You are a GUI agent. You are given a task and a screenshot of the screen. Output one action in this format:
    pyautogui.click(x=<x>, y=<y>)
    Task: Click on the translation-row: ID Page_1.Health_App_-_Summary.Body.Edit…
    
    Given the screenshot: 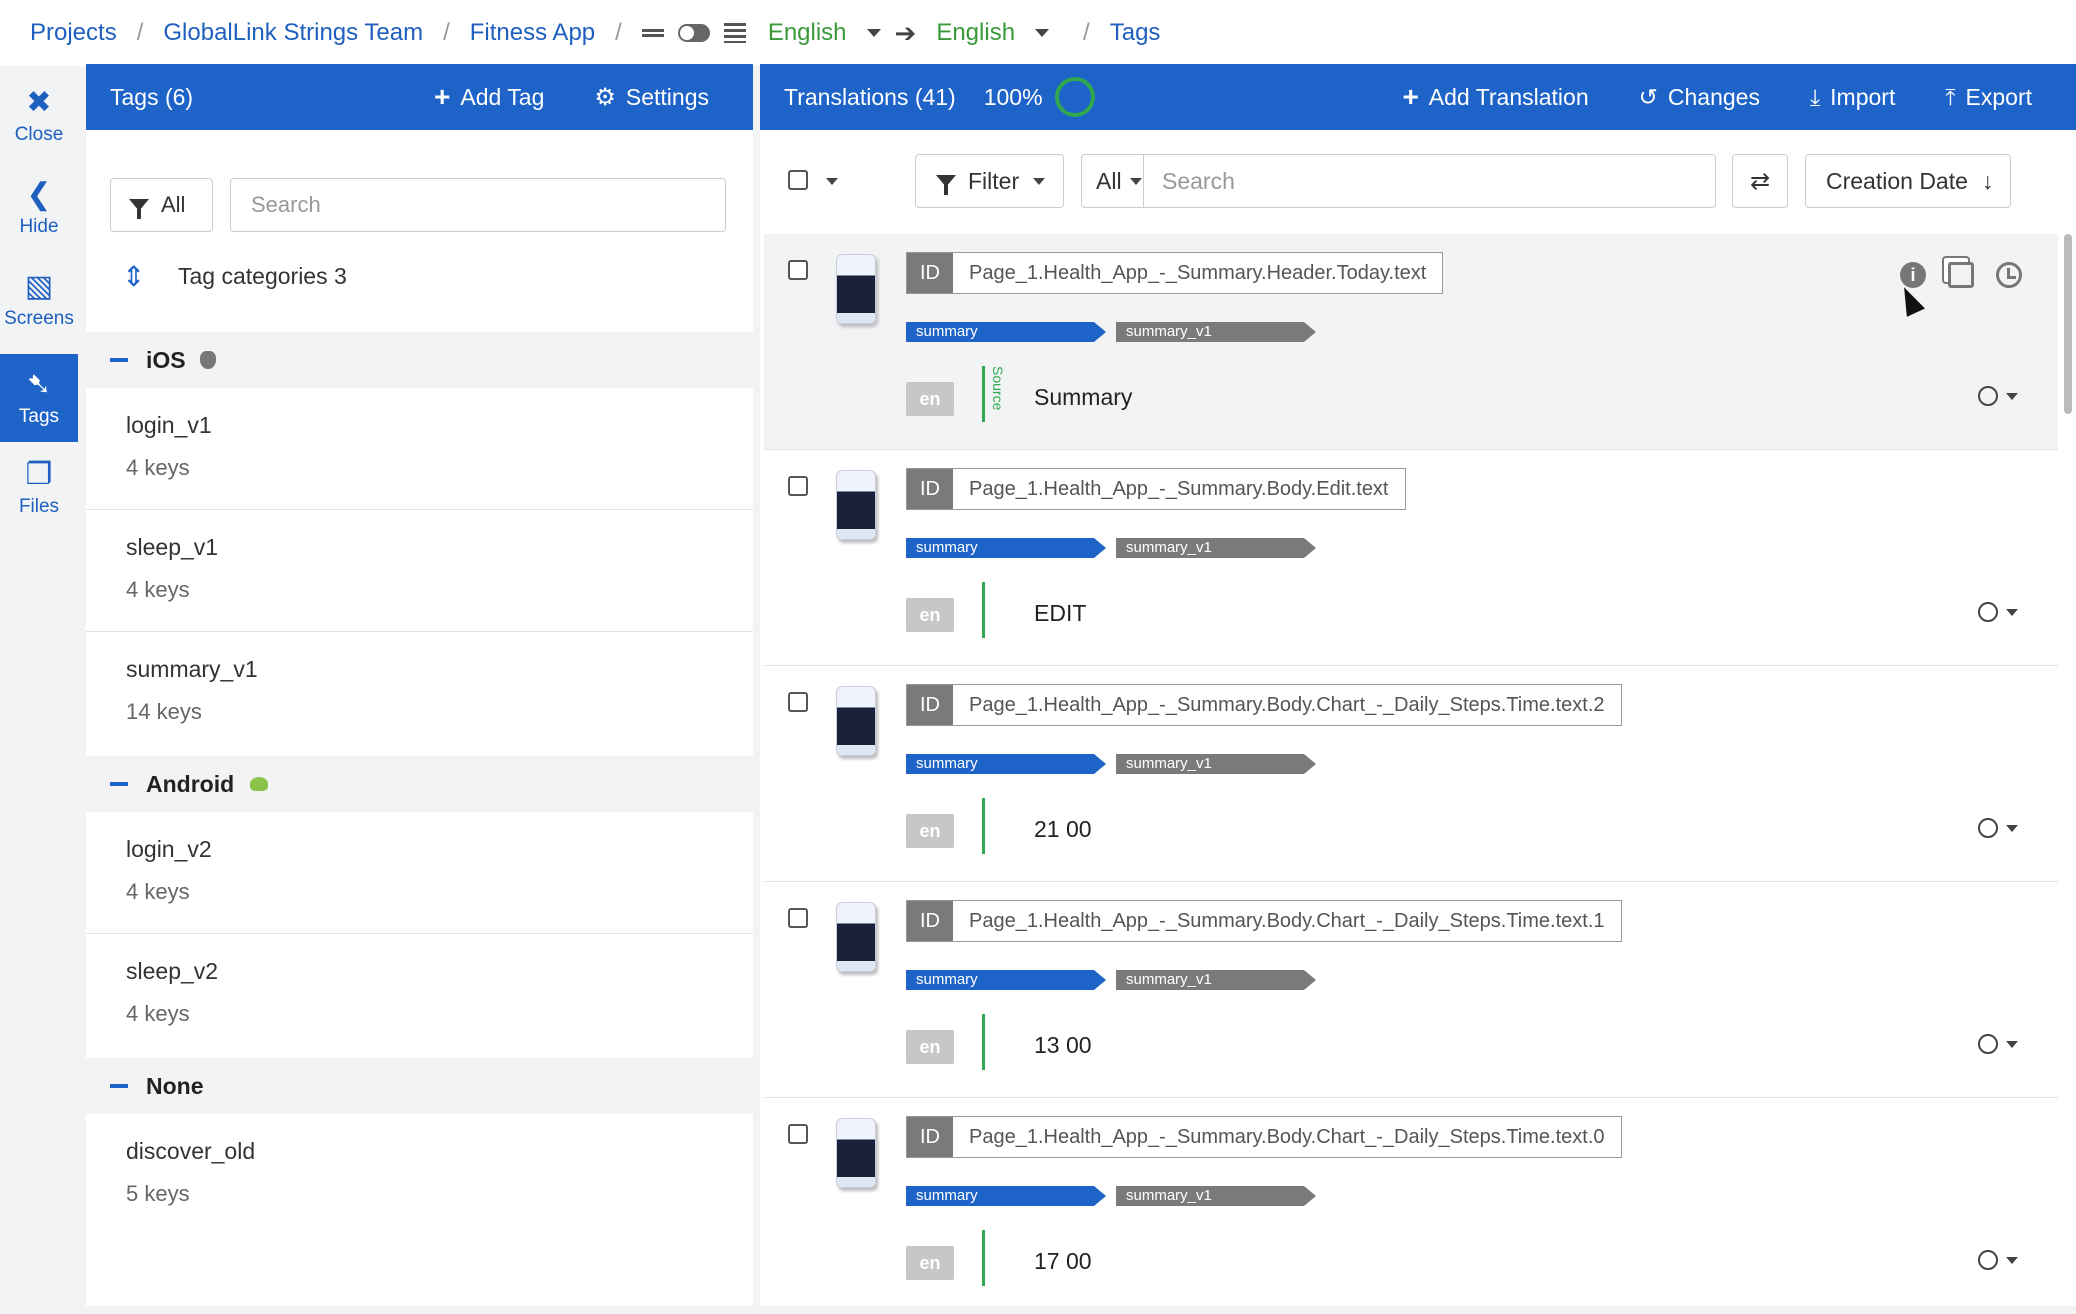 What is the action you would take?
    pyautogui.click(x=1411, y=558)
    